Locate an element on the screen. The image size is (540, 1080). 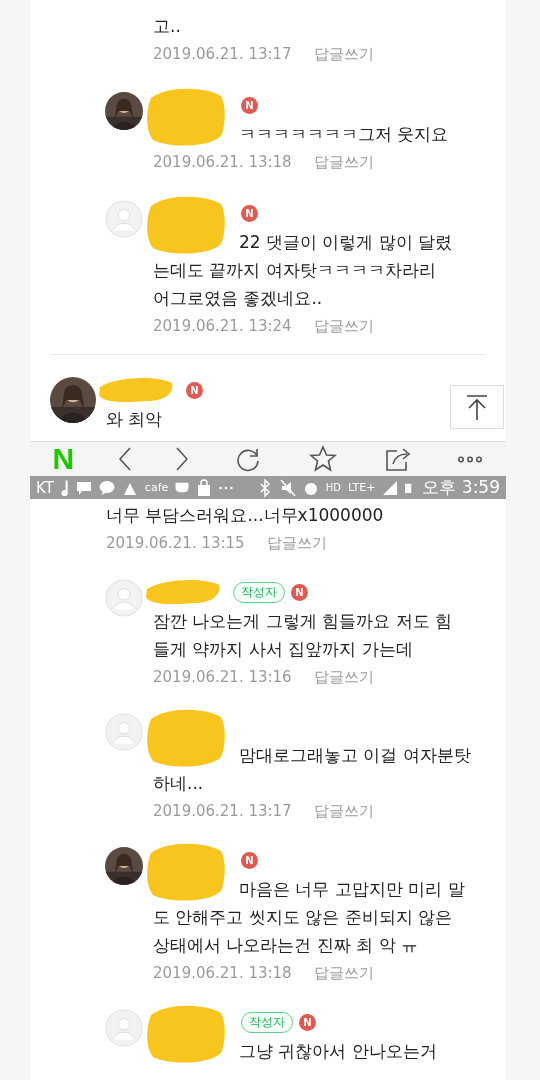
comment-text: 22 댓글이 이렇게 많이 달렸 는데도 끝까지 여자탓ㅋㅋㅋㅋ차라리 어그로였음 좋겠네요.. is located at coordinates (303, 270).